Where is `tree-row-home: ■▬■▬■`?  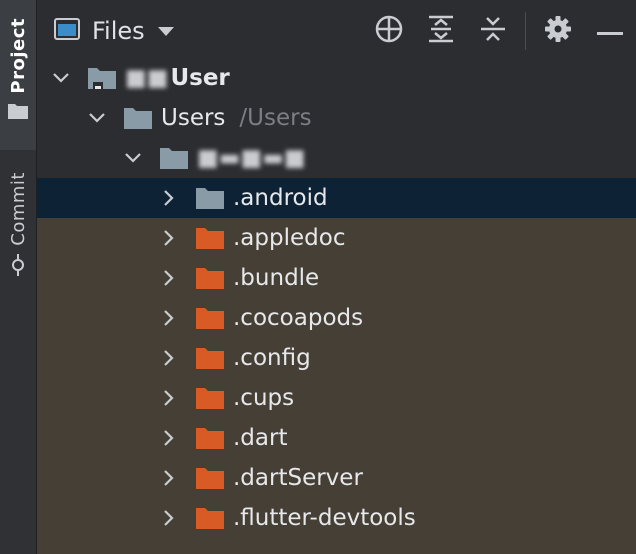
tree-row-home: ■▬■▬■ is located at coordinates (336, 158).